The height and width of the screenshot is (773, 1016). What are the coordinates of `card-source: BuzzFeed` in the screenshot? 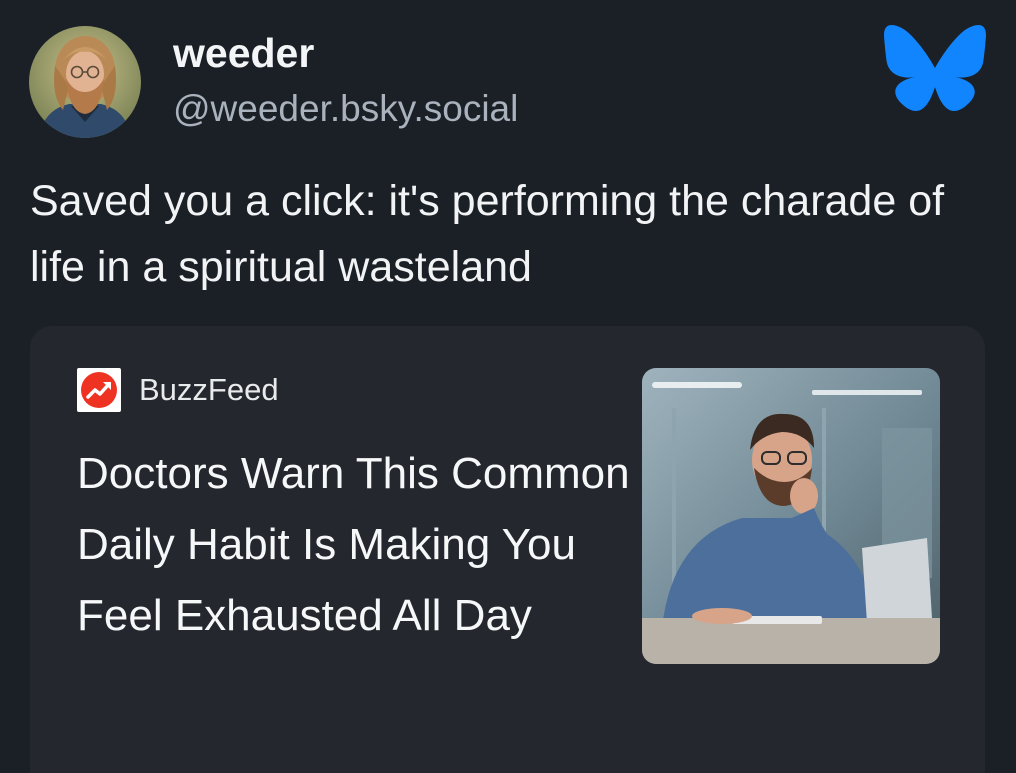 It's located at (178, 390).